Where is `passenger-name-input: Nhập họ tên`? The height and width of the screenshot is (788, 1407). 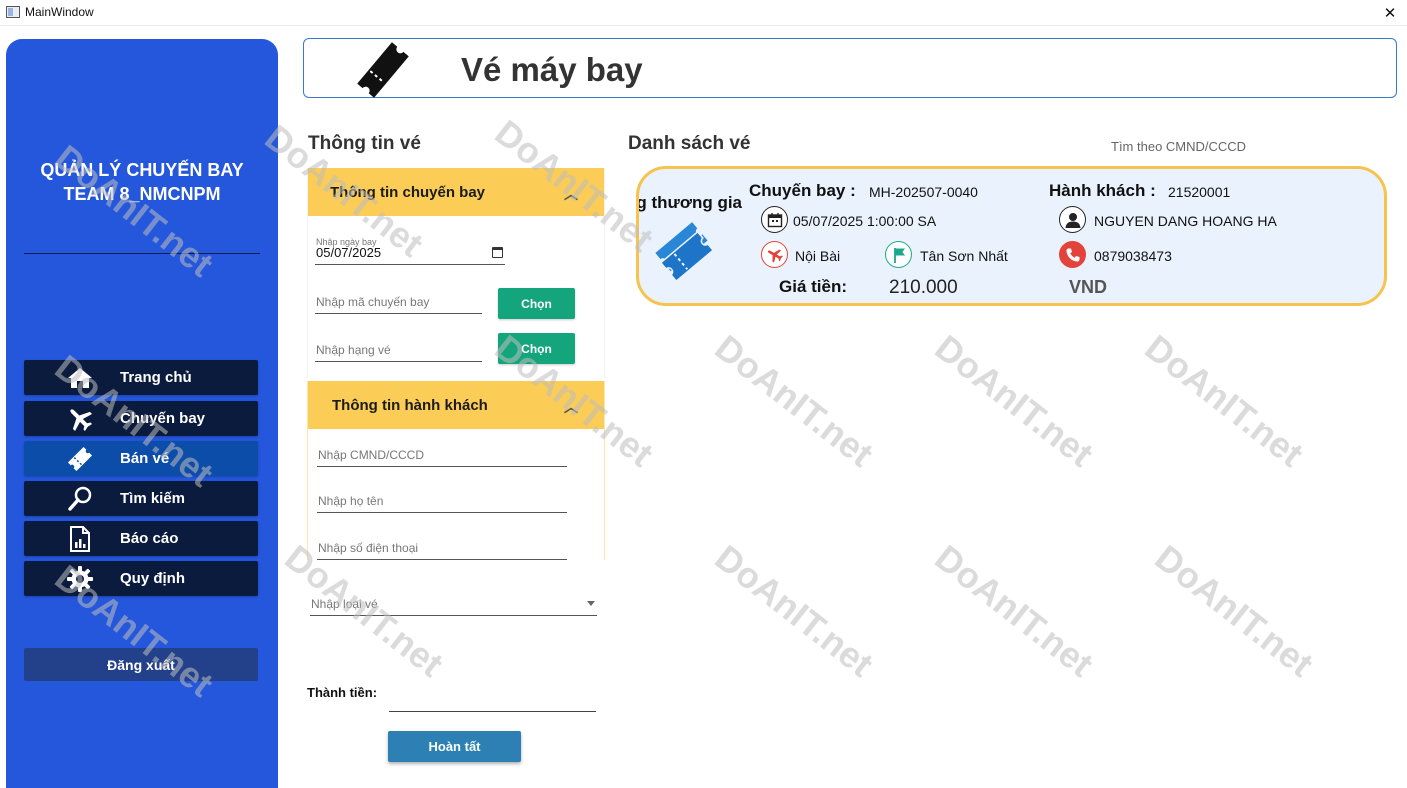
passenger-name-input: Nhập họ tên is located at coordinates (442, 501).